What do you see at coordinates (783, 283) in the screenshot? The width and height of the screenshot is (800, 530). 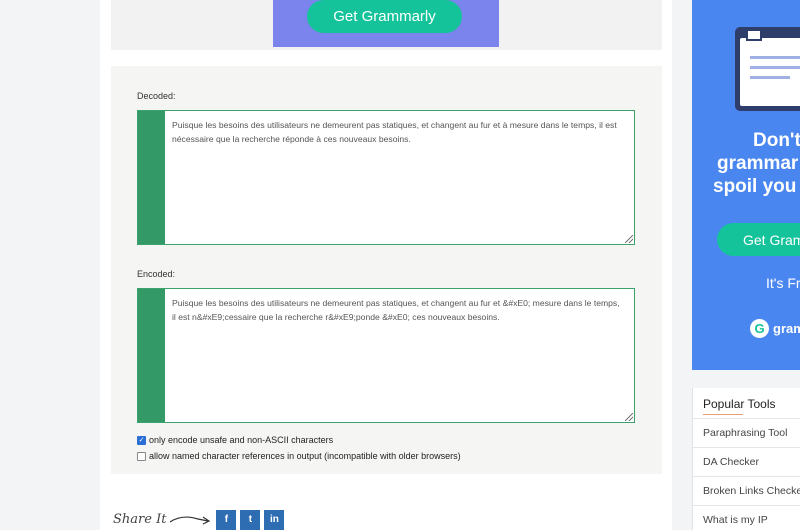 I see `side-ad-free-label: It's Fr` at bounding box center [783, 283].